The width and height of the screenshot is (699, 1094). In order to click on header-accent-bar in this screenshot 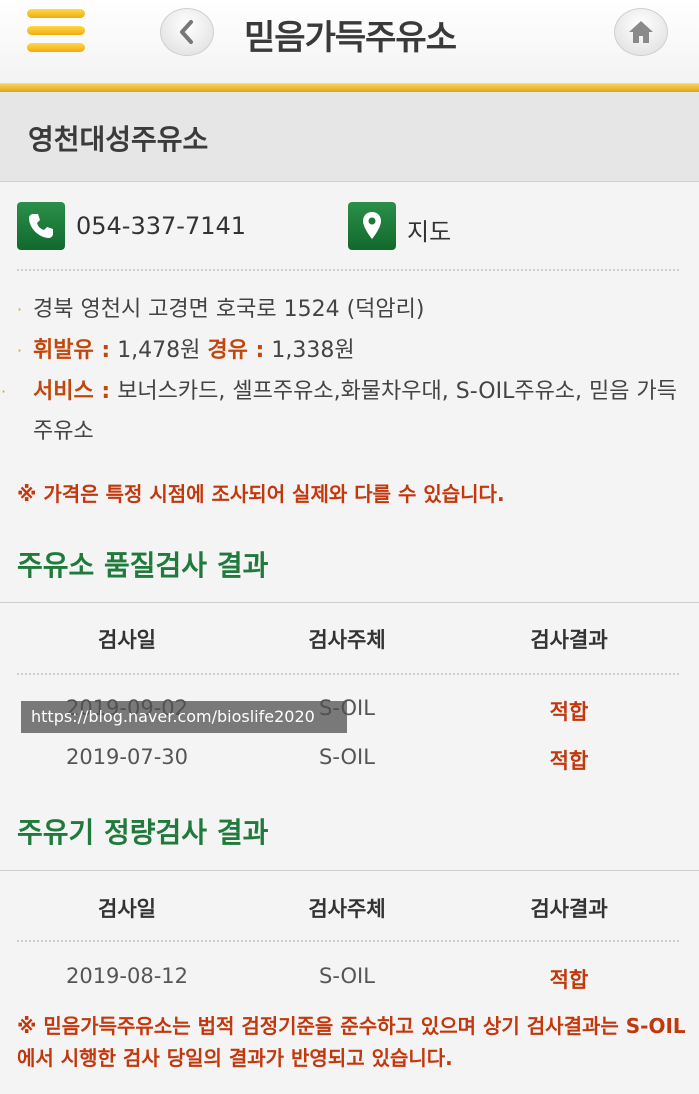, I will do `click(349, 88)`.